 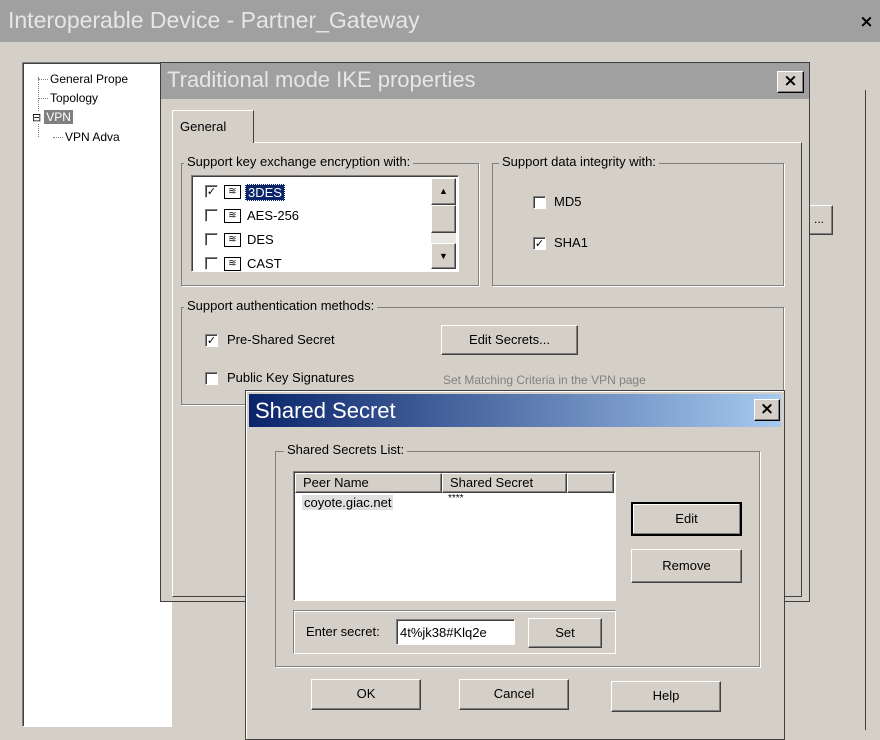 I want to click on shared-secret-titlebar: Shared Secret, so click(x=515, y=410).